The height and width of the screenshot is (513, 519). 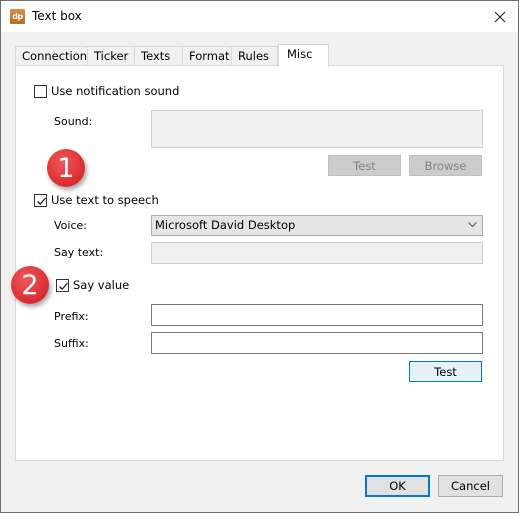 What do you see at coordinates (115, 91) in the screenshot?
I see `use-notification-sound-label: Use notification sound` at bounding box center [115, 91].